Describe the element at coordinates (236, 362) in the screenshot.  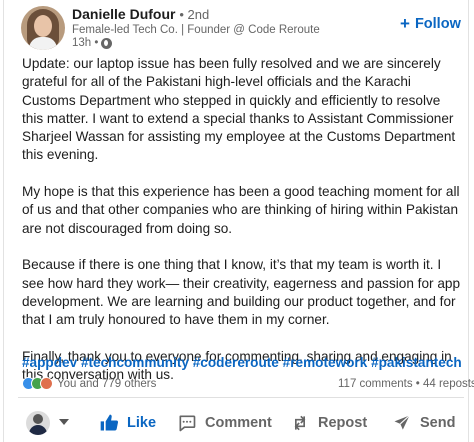
I see `hashtag-link: #codereroute` at that location.